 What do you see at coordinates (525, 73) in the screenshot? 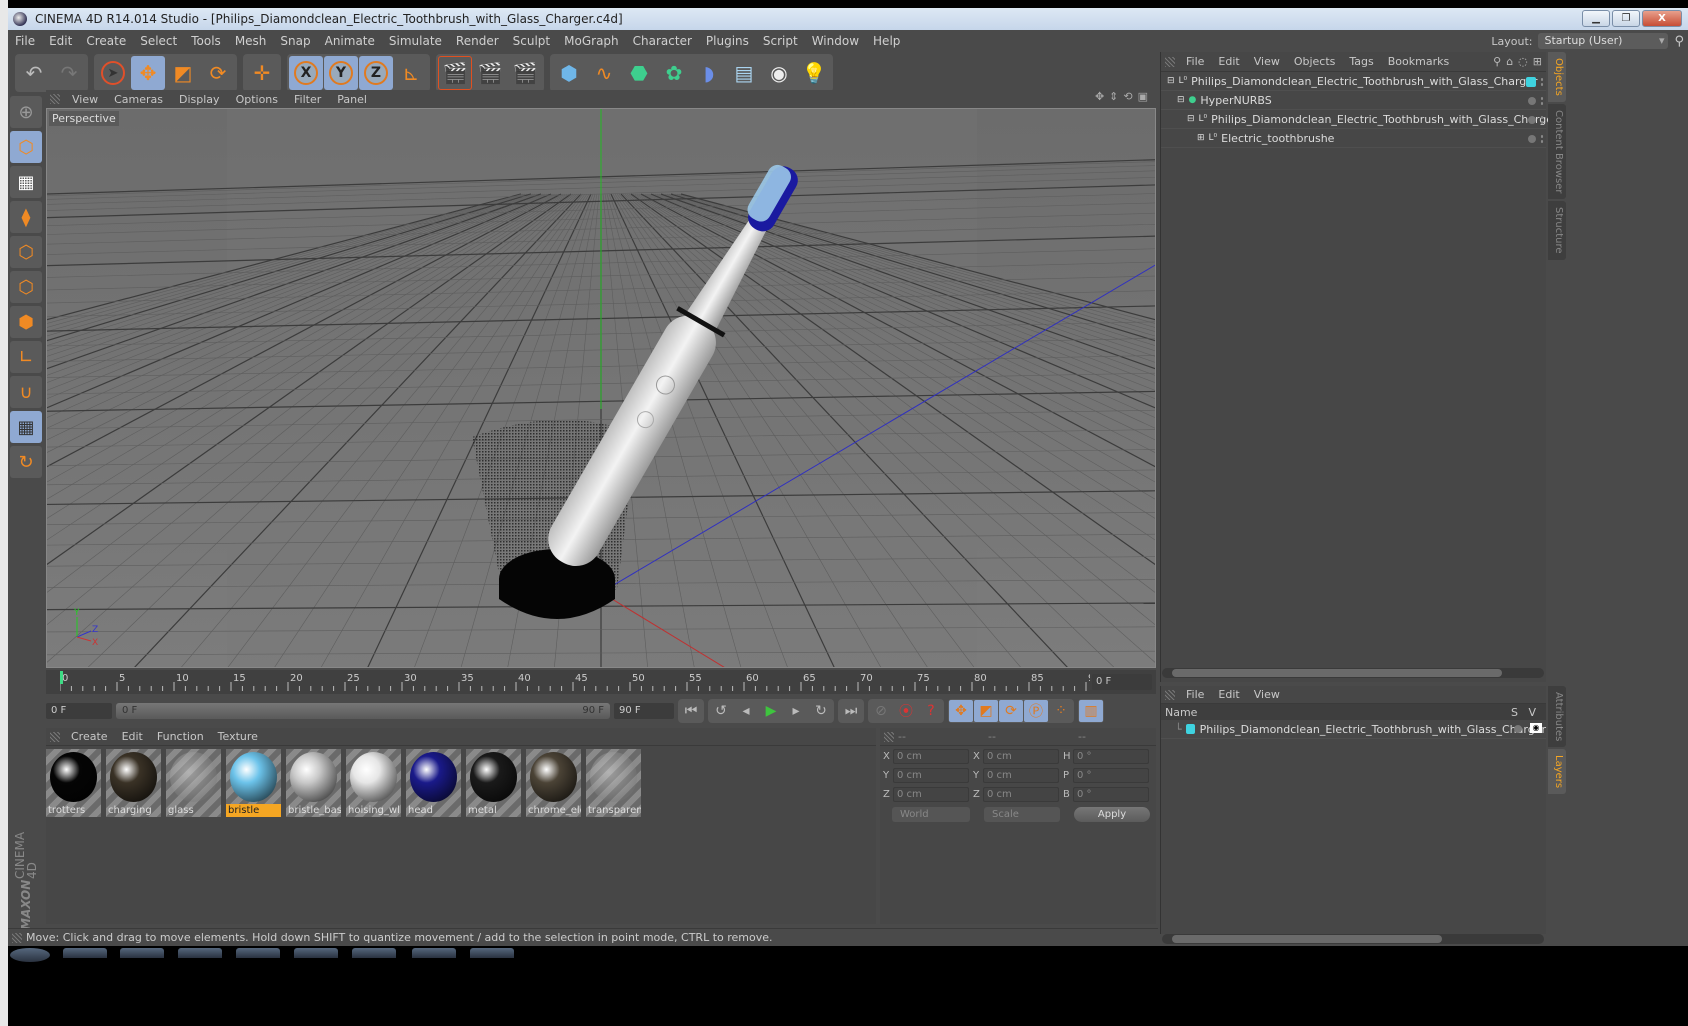
I see `render-settings-icon: 🎬` at bounding box center [525, 73].